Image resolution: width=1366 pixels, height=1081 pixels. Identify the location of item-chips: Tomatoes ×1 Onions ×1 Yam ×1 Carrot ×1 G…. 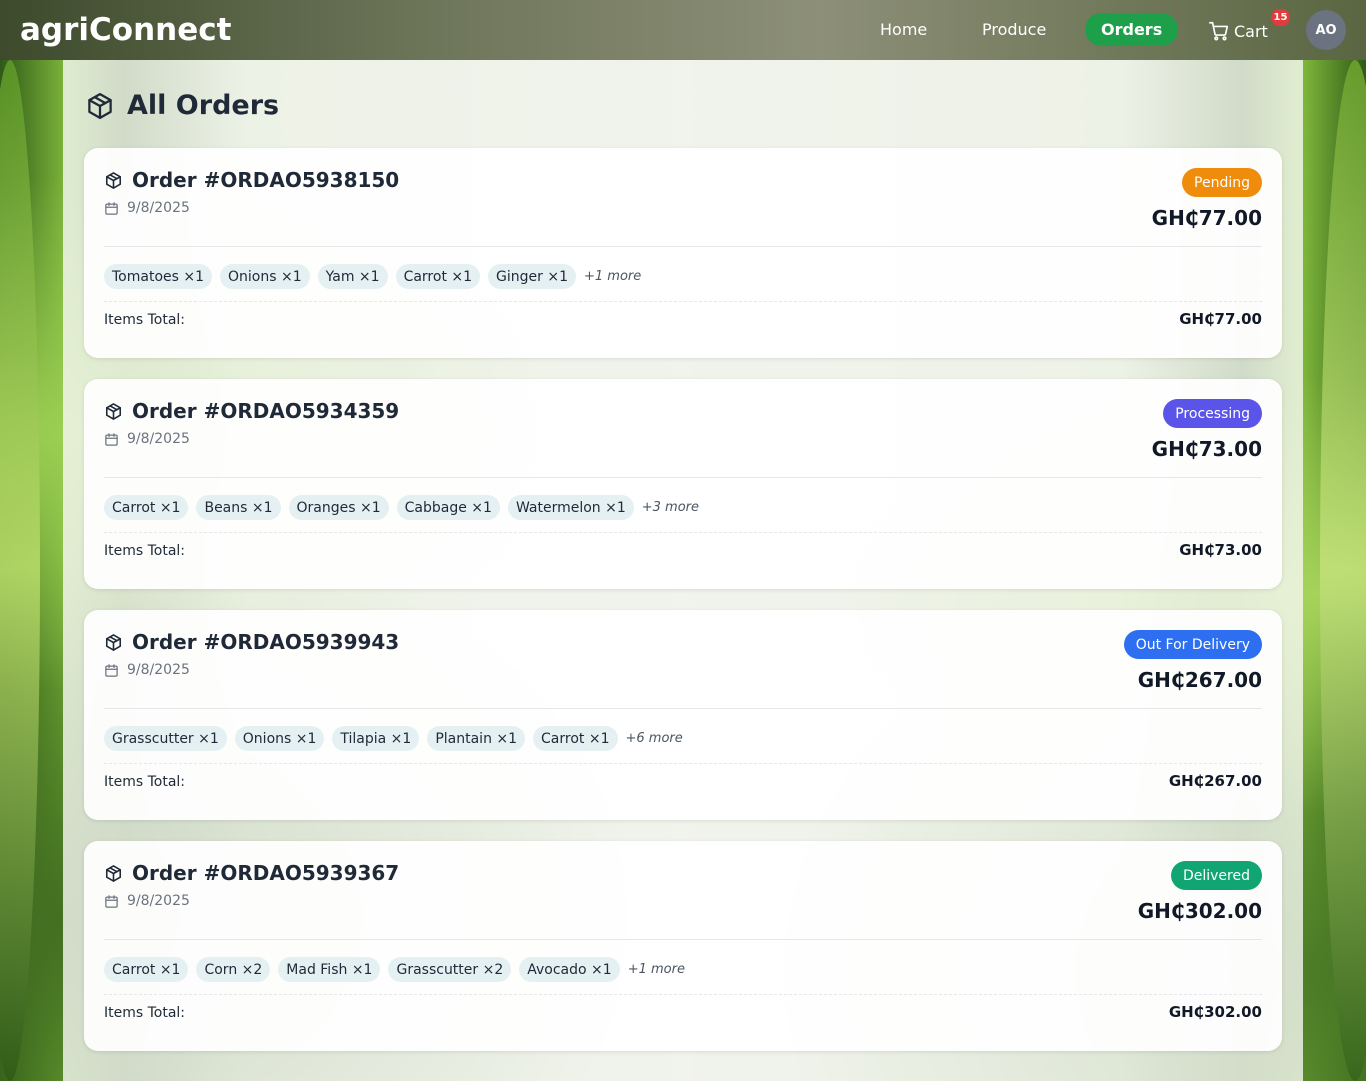
(372, 276).